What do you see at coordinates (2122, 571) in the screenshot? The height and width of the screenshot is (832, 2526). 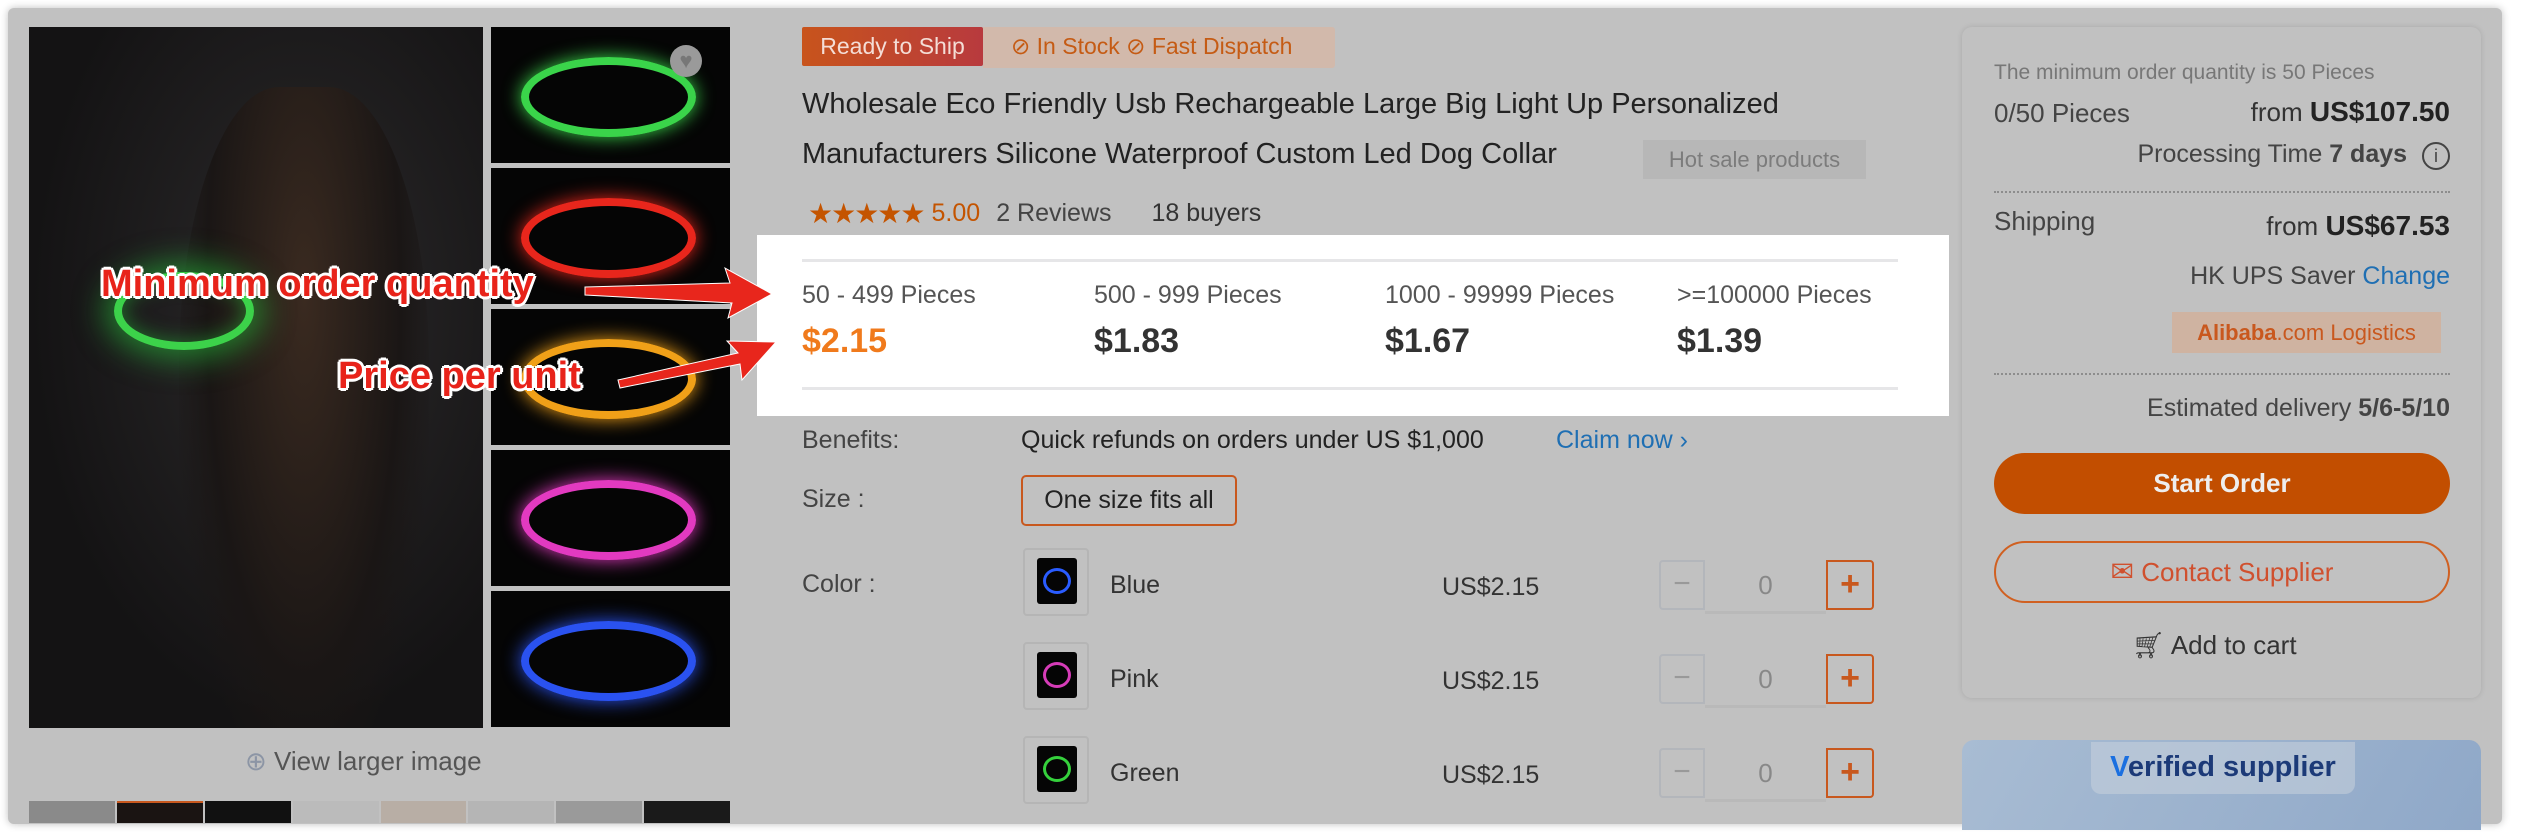 I see `envelope-icon: ✉` at bounding box center [2122, 571].